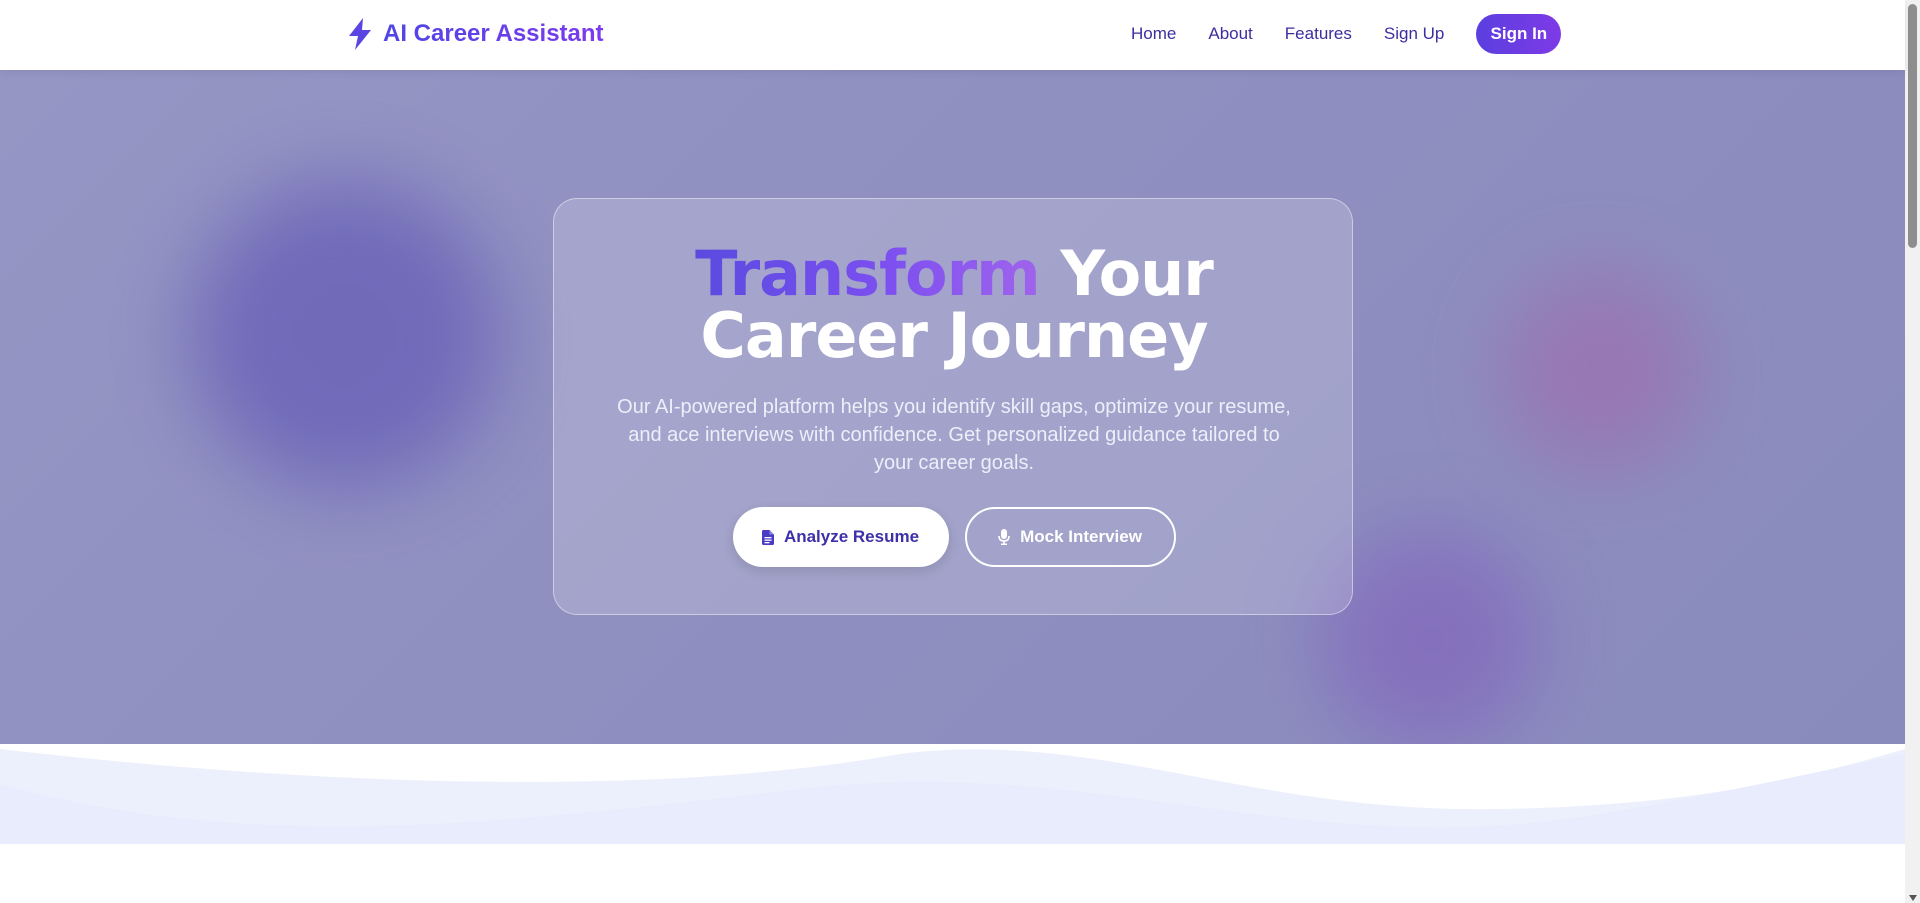 This screenshot has height=903, width=1920. I want to click on mock-interview-label: Mock Interview, so click(1081, 536).